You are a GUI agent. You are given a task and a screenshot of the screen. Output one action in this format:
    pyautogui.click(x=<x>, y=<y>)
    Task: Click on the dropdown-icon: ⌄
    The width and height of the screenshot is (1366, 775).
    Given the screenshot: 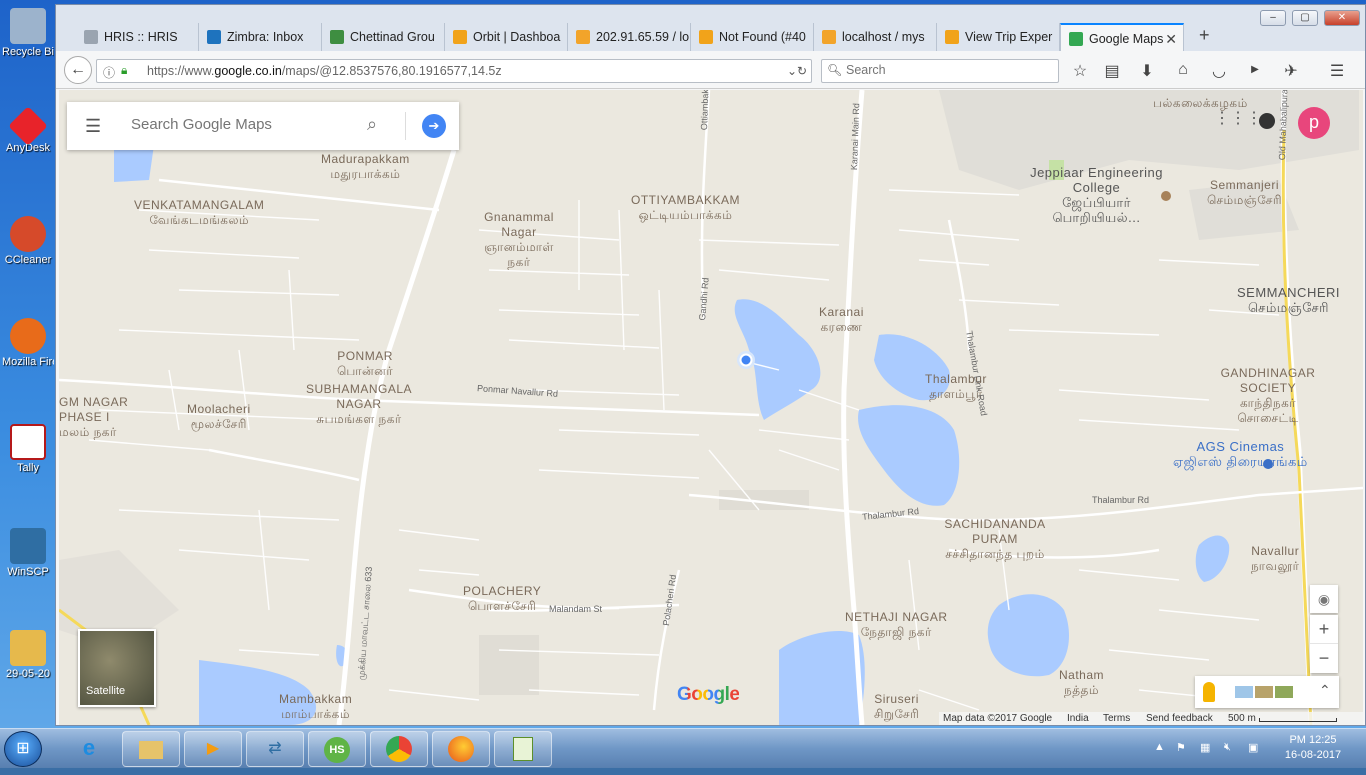 What is the action you would take?
    pyautogui.click(x=792, y=71)
    